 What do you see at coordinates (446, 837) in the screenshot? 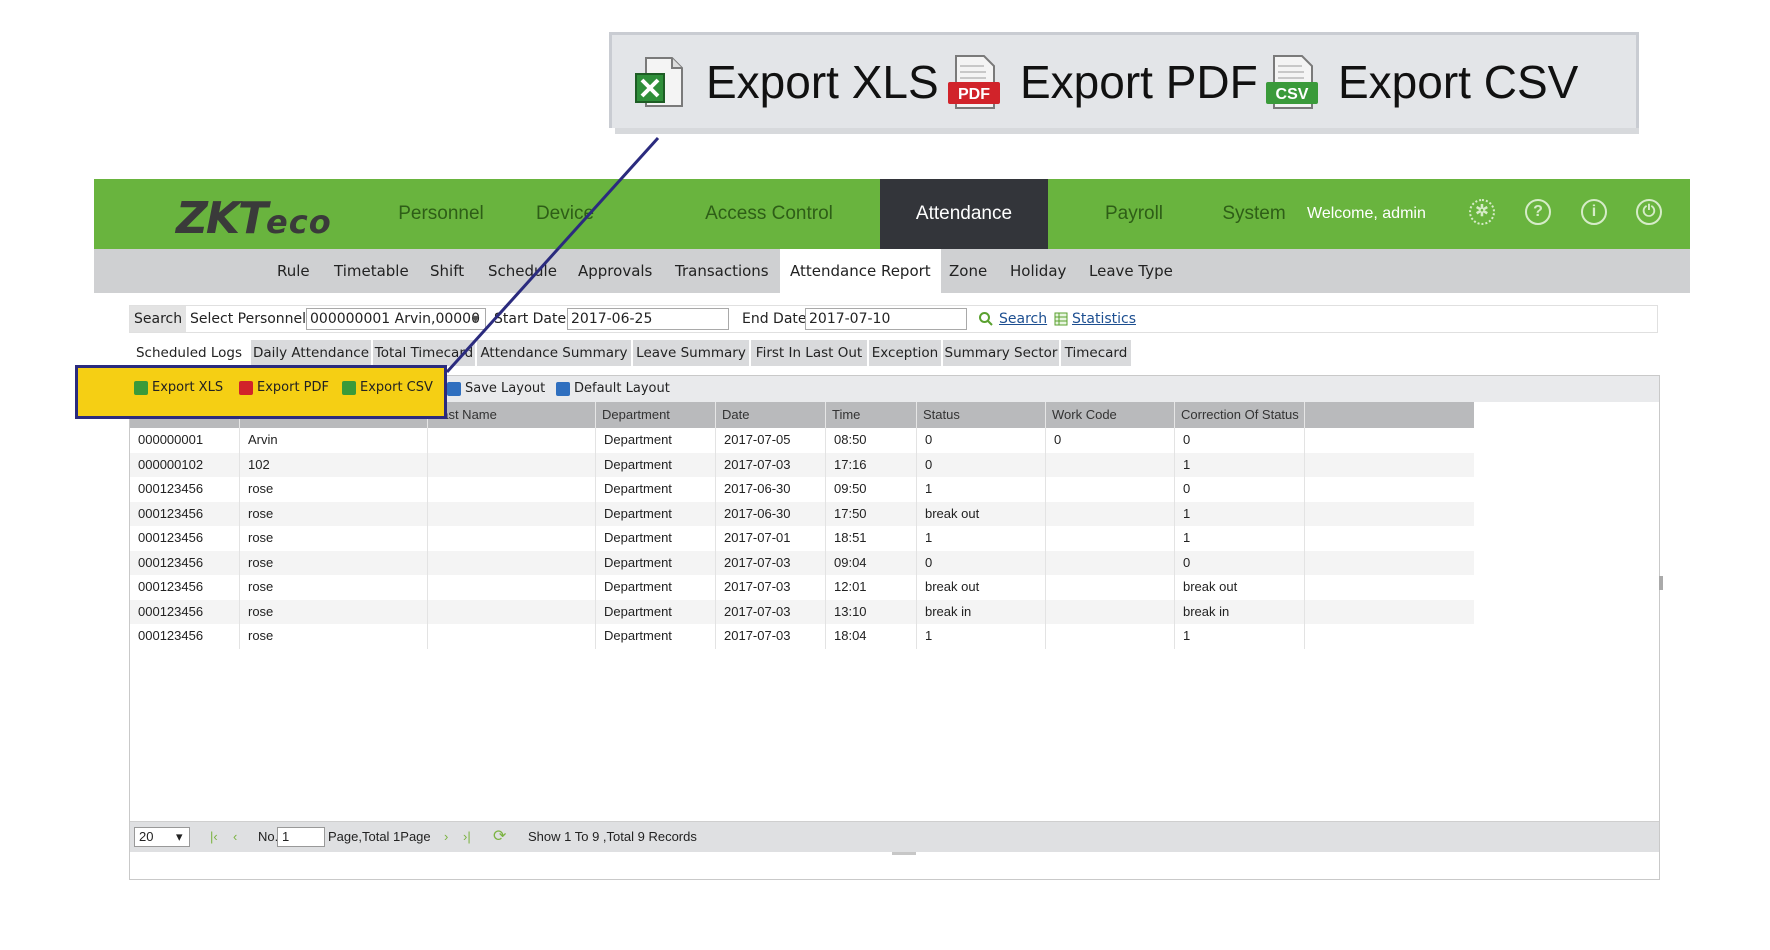
I see `next-page-icon: ›` at bounding box center [446, 837].